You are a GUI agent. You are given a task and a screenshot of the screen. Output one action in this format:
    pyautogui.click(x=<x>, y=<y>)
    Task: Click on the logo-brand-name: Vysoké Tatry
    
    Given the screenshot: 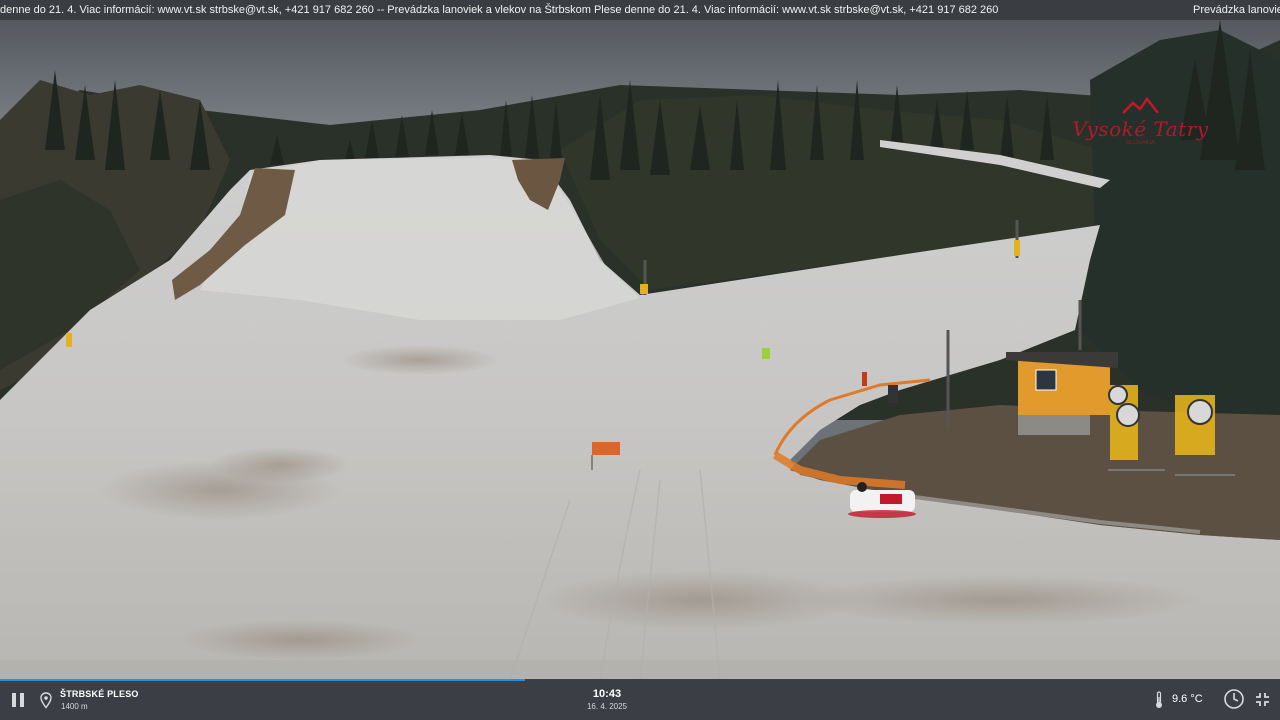 What is the action you would take?
    pyautogui.click(x=1140, y=129)
    